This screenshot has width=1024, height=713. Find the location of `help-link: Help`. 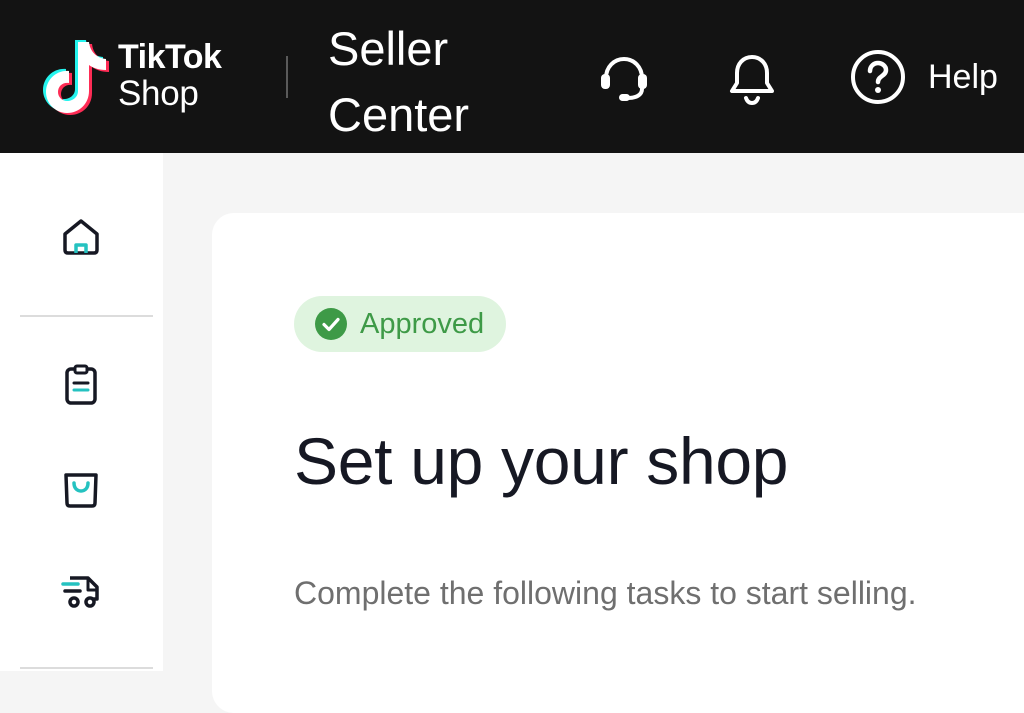

help-link: Help is located at coordinates (963, 77).